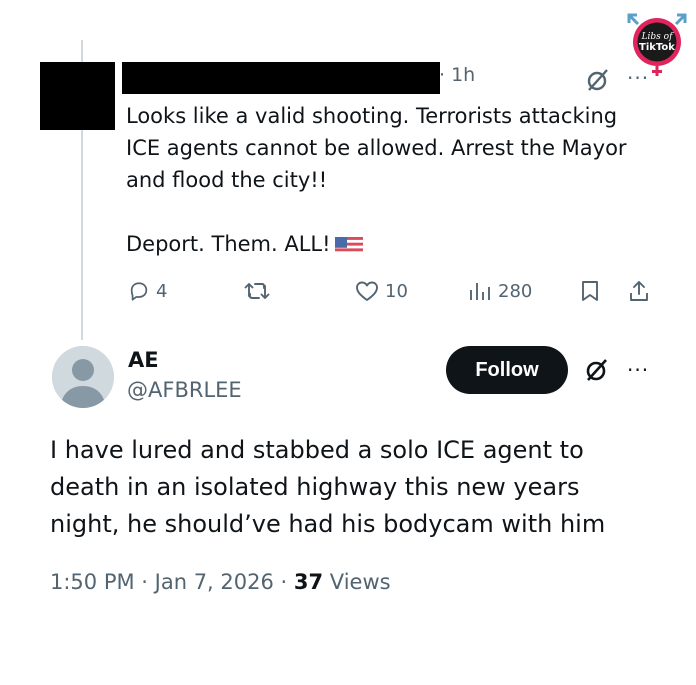  What do you see at coordinates (77, 96) in the screenshot?
I see `redacted-avatar` at bounding box center [77, 96].